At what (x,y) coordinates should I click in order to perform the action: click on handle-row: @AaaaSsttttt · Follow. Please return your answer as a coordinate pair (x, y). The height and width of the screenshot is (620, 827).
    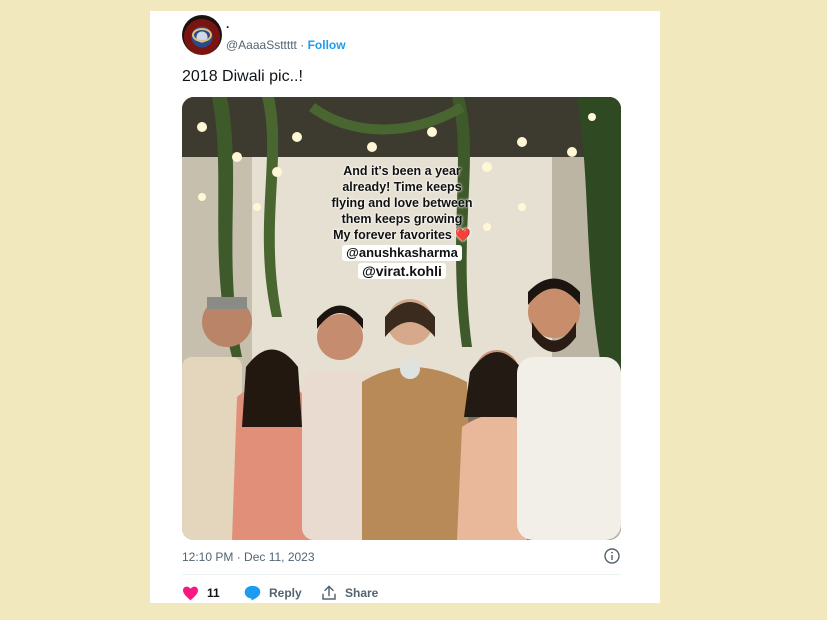
    Looking at the image, I should click on (286, 45).